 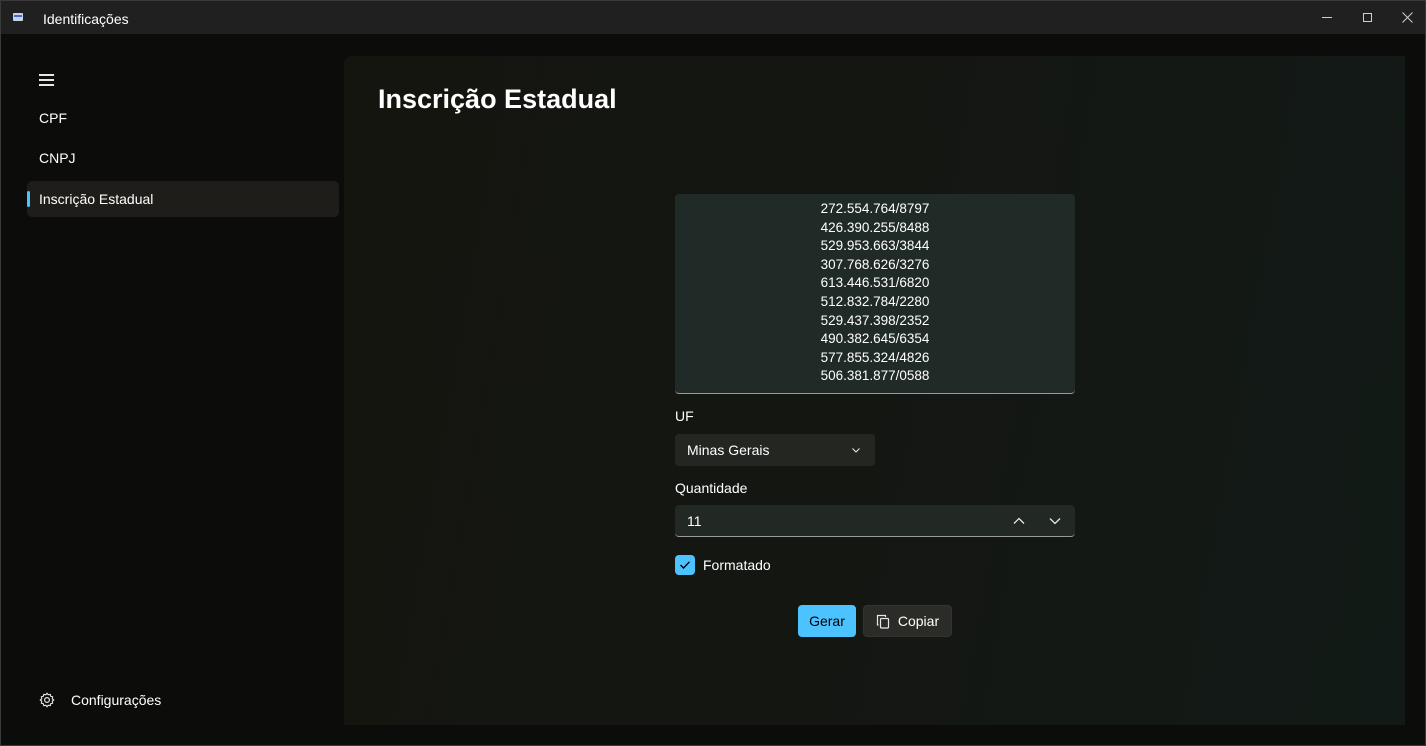 What do you see at coordinates (47, 80) in the screenshot?
I see `hamburger-icon` at bounding box center [47, 80].